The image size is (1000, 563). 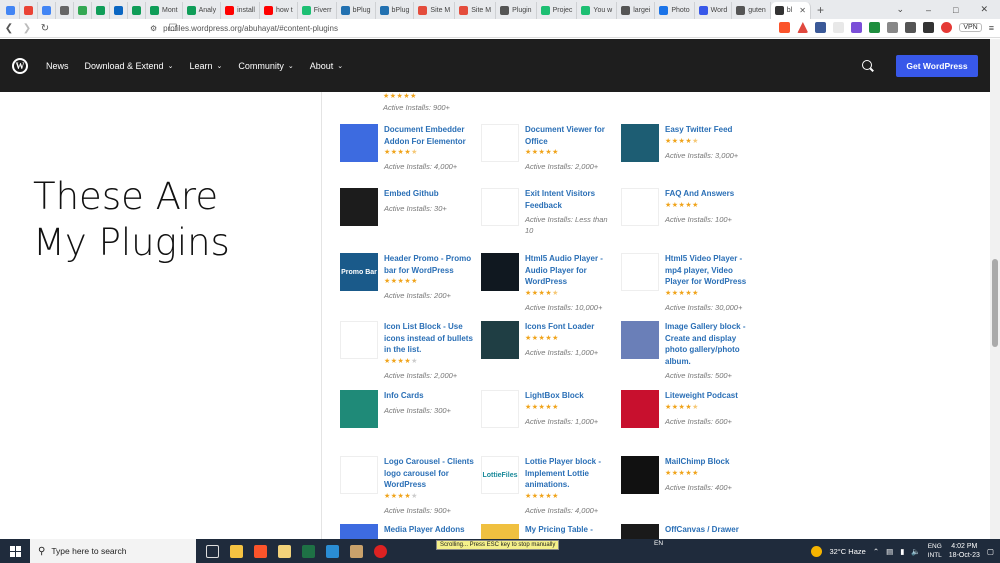 What do you see at coordinates (710, 530) in the screenshot?
I see `plugin-name-link: OffCanvas / Drawer` at bounding box center [710, 530].